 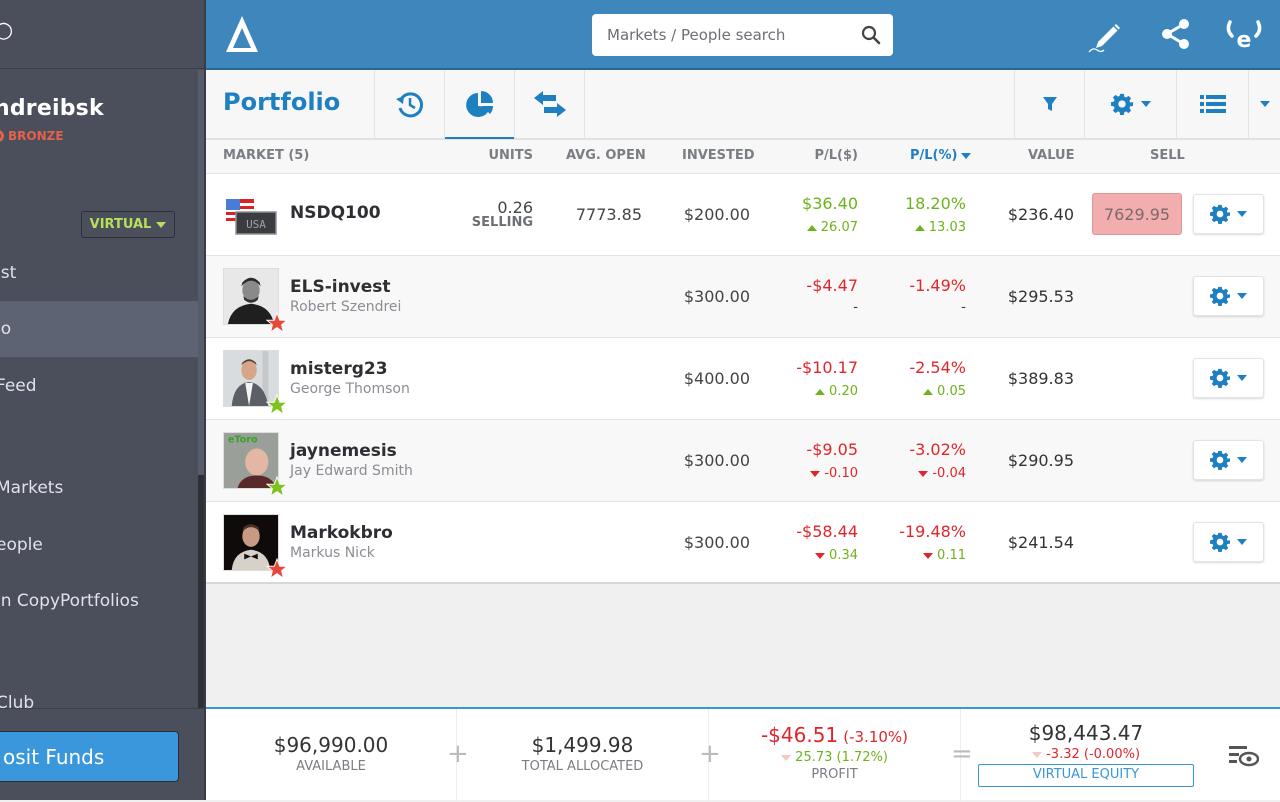 I want to click on sidebar-item-news-feed: Feed, so click(x=99, y=386).